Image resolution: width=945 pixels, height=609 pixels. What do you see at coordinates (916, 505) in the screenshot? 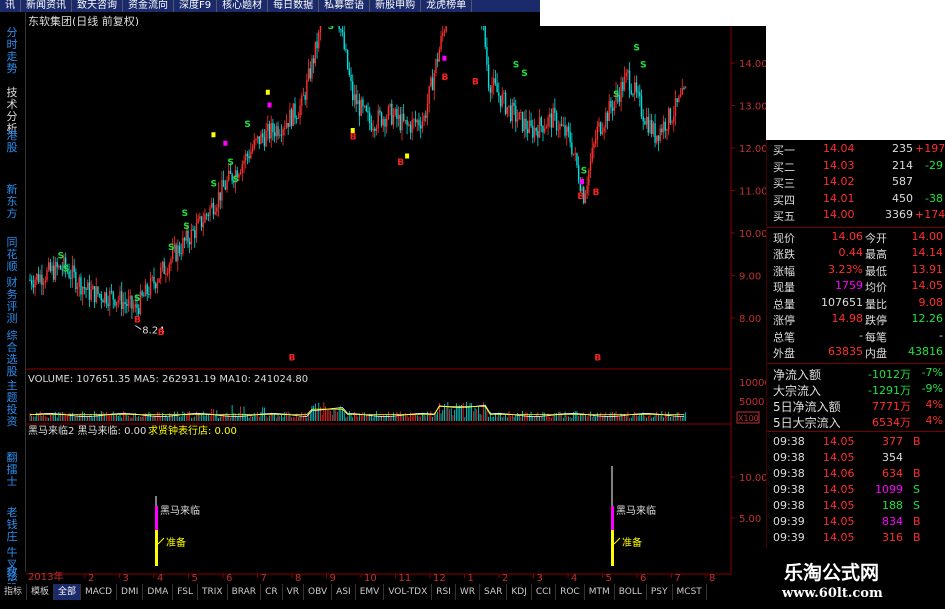
I see `tick-side: S` at bounding box center [916, 505].